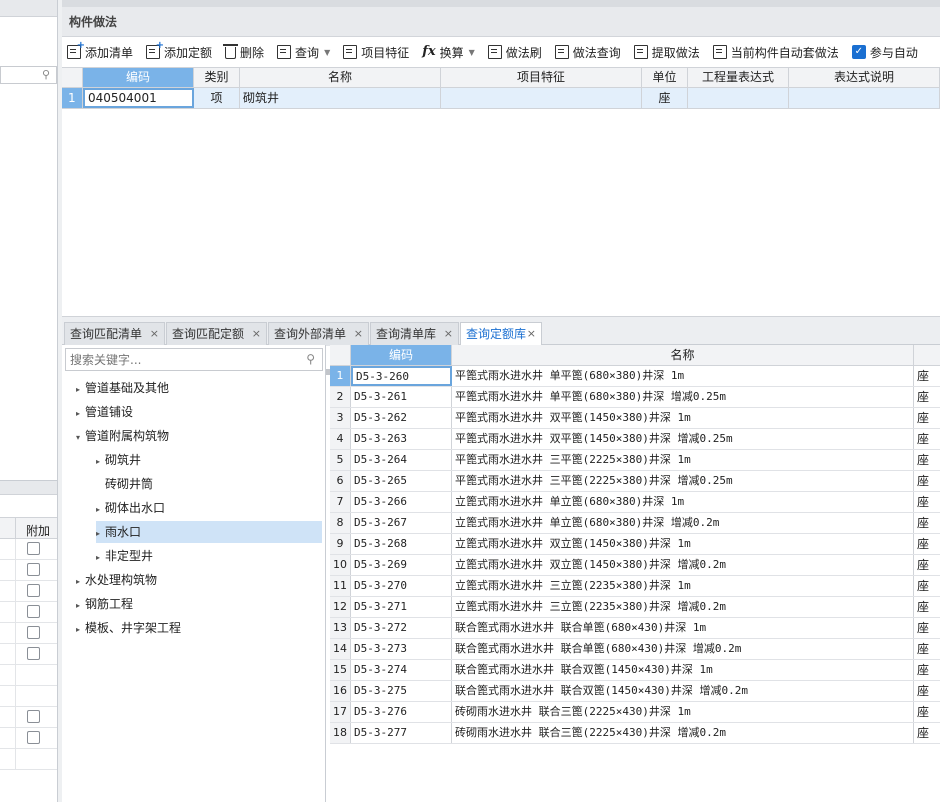 This screenshot has height=802, width=940. Describe the element at coordinates (683, 460) in the screenshot. I see `name-cell: 平篦式雨水进水井 三平篦(2225×380)井深 1m` at that location.